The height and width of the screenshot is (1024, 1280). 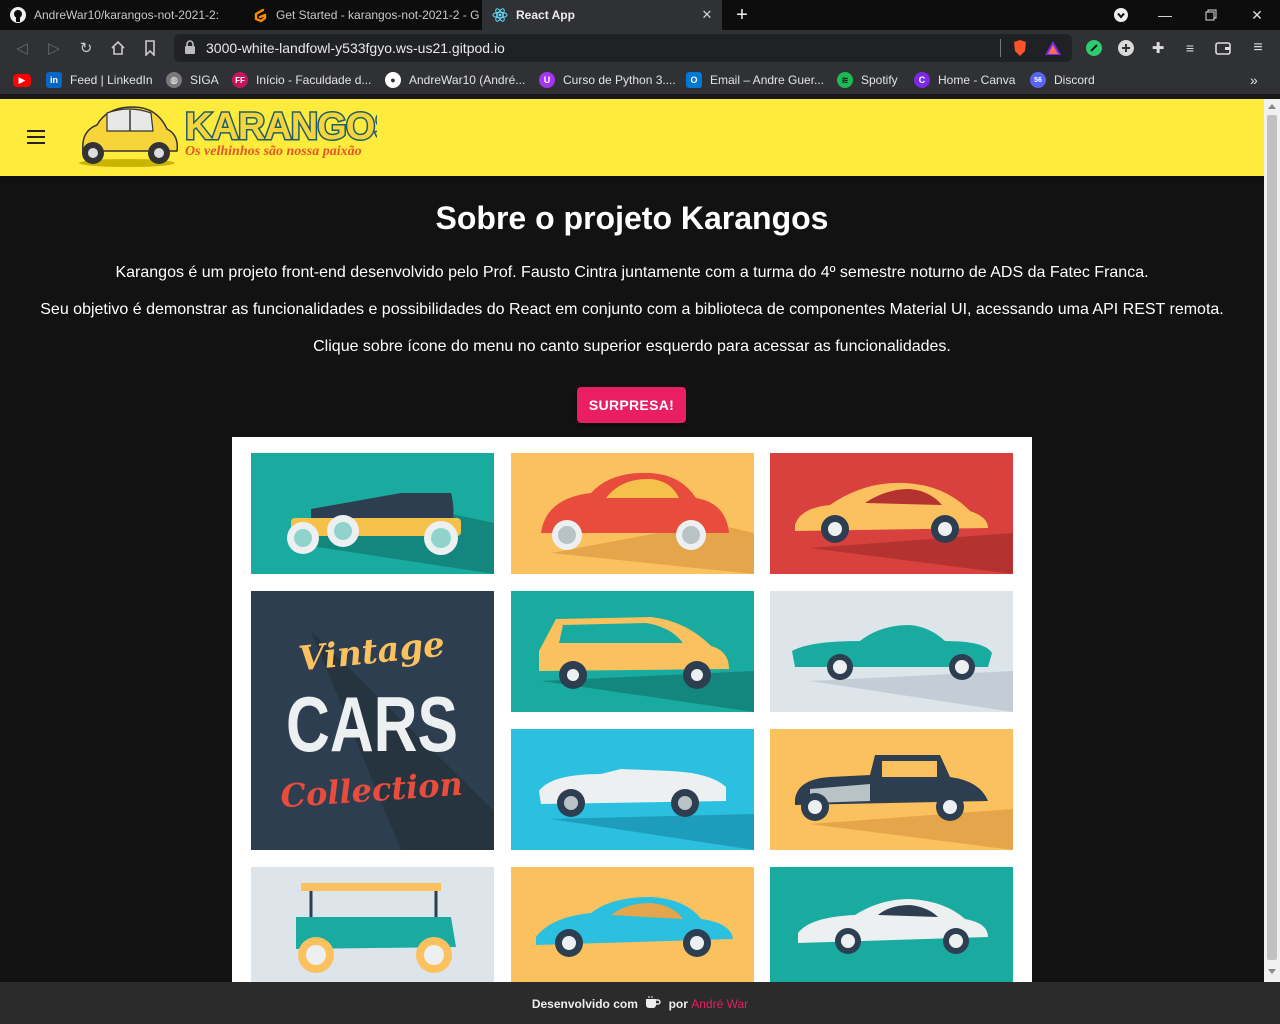 What do you see at coordinates (240, 80) in the screenshot?
I see `ff-icon: FF` at bounding box center [240, 80].